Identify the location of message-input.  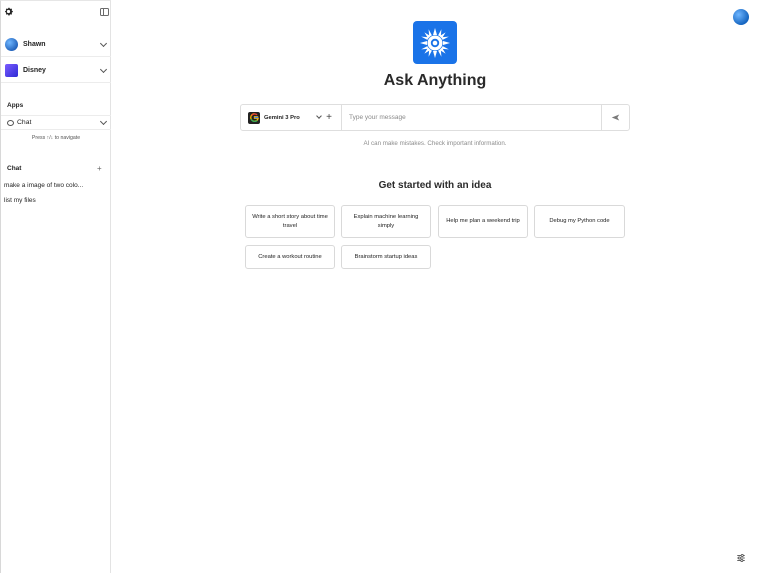
(471, 117).